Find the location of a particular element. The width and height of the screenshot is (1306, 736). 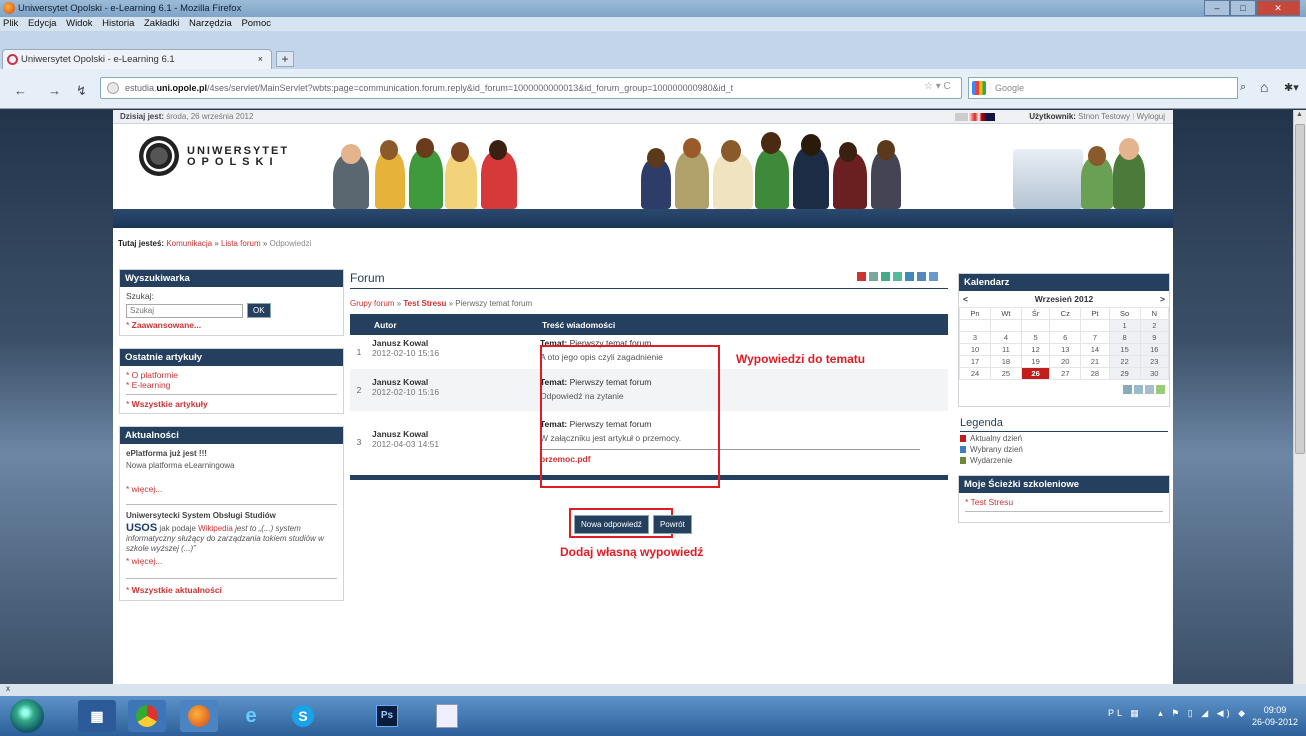

calendar-day: 10 is located at coordinates (975, 349).